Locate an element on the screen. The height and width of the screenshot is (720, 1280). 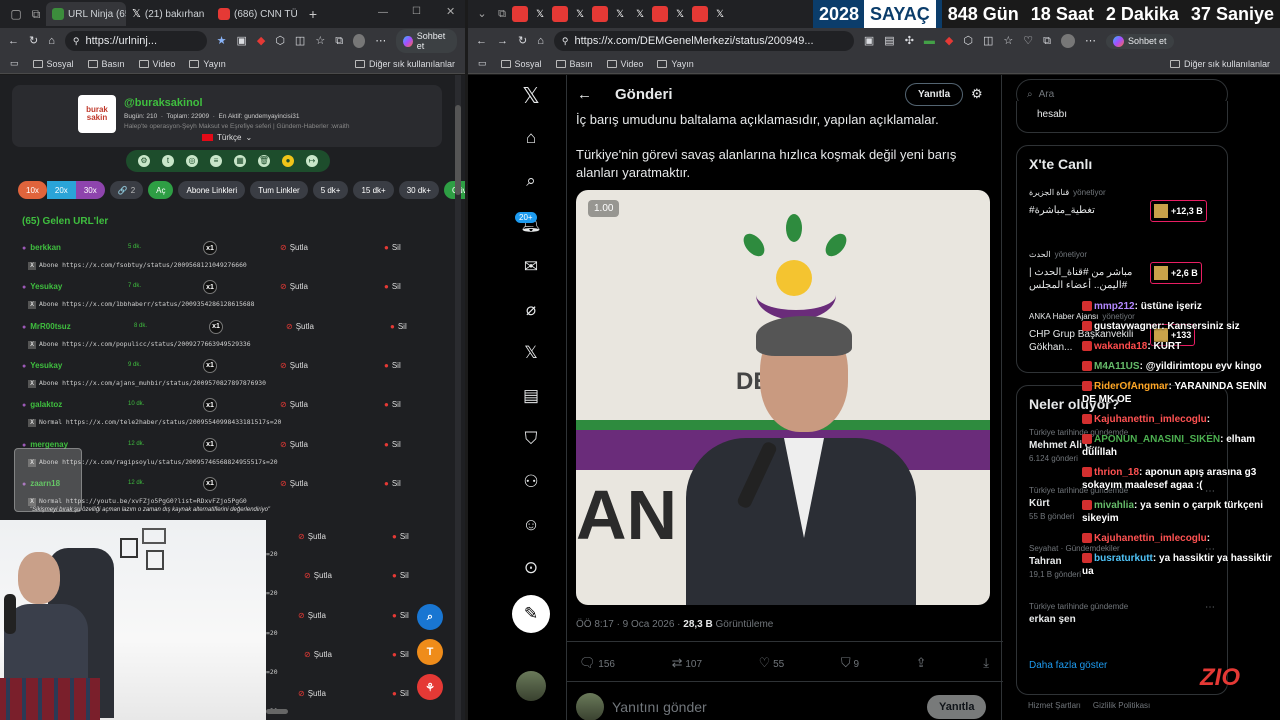
scrollbar is located at coordinates (458, 397).